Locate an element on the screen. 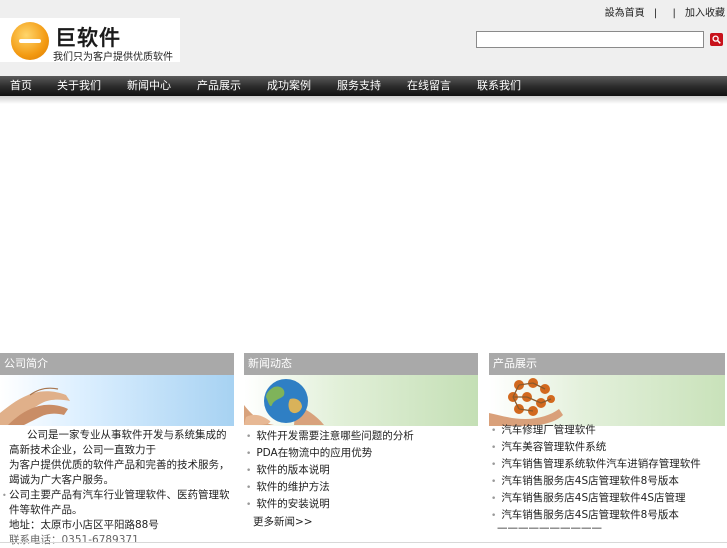 This screenshot has height=548, width=727. handshake-icon is located at coordinates (35, 406).